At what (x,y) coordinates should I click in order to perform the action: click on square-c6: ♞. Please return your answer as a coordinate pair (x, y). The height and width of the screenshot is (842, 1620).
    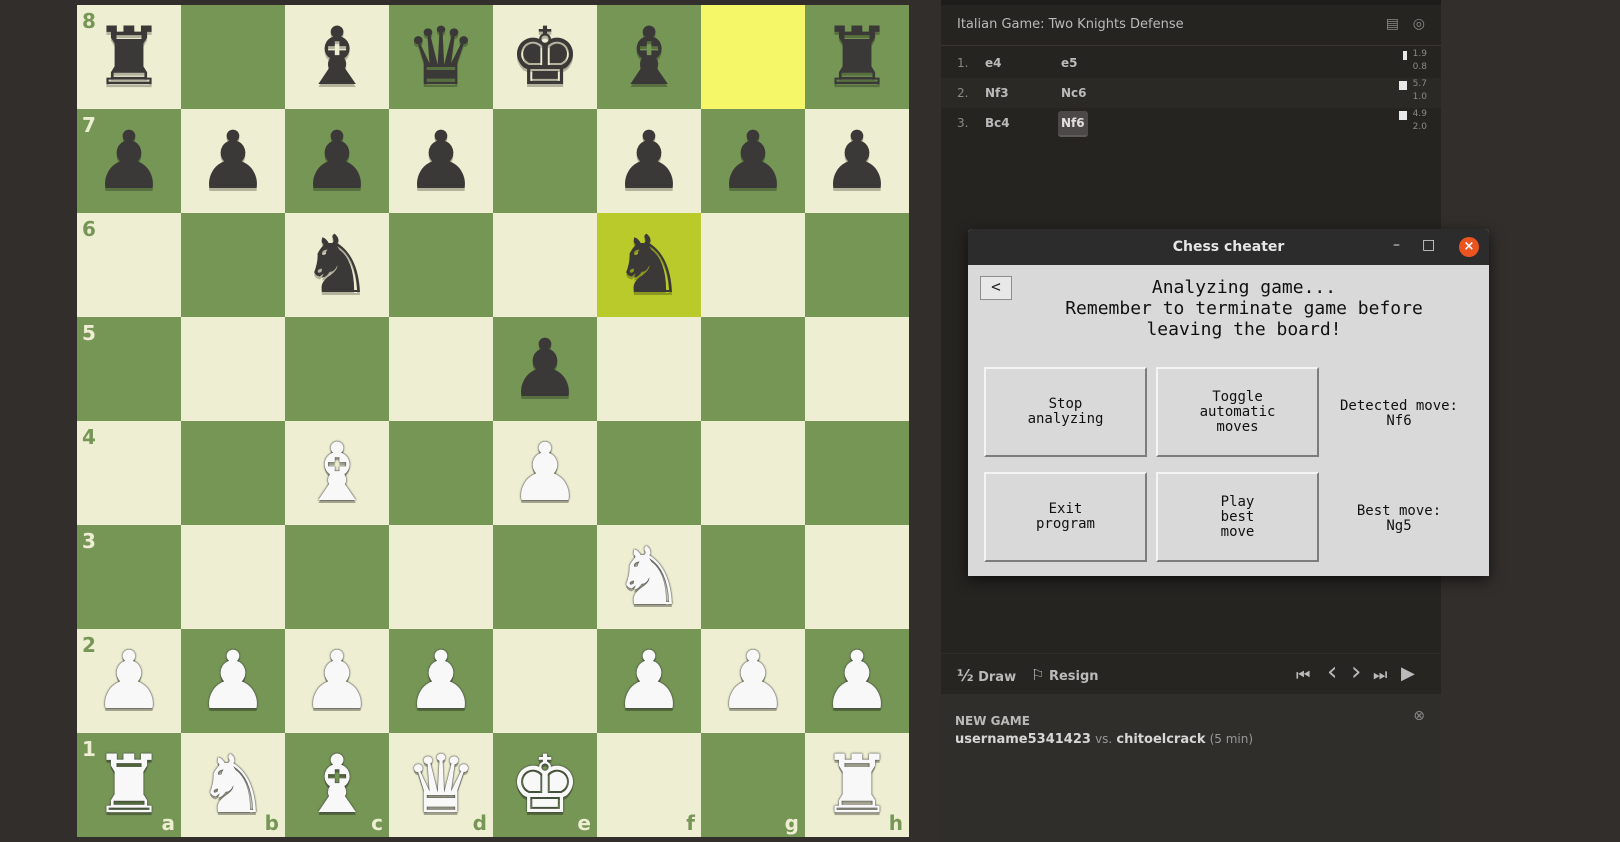
    Looking at the image, I should click on (337, 265).